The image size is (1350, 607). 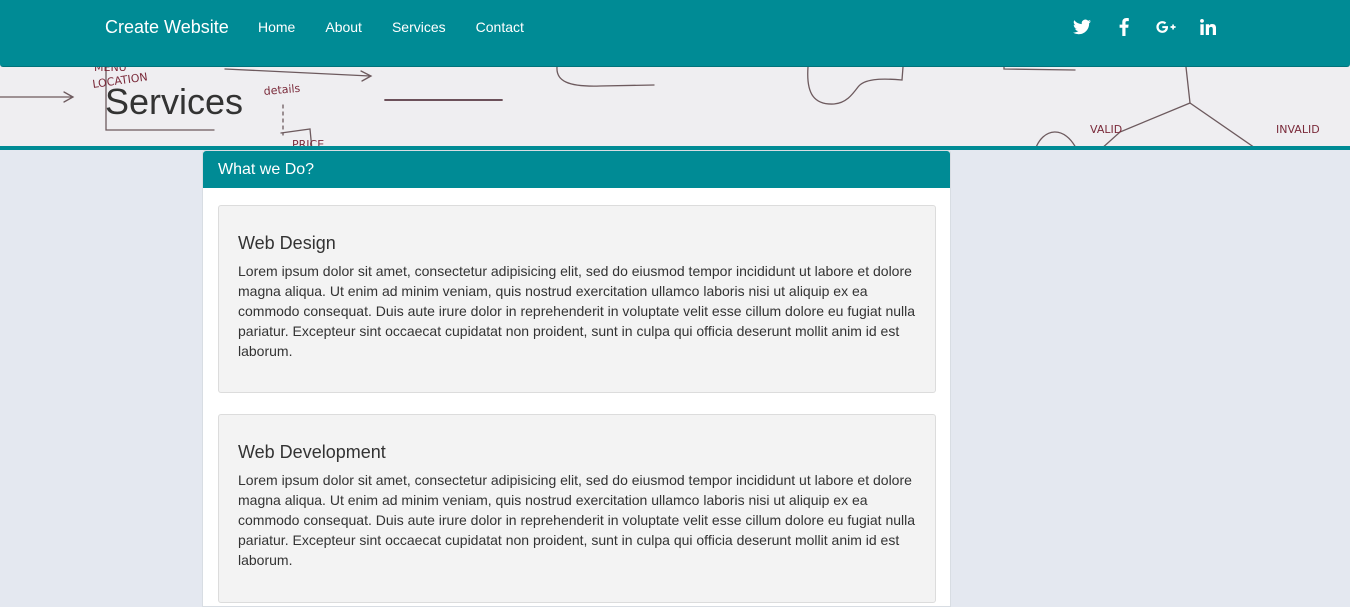 I want to click on page-title: Services, so click(x=174, y=101).